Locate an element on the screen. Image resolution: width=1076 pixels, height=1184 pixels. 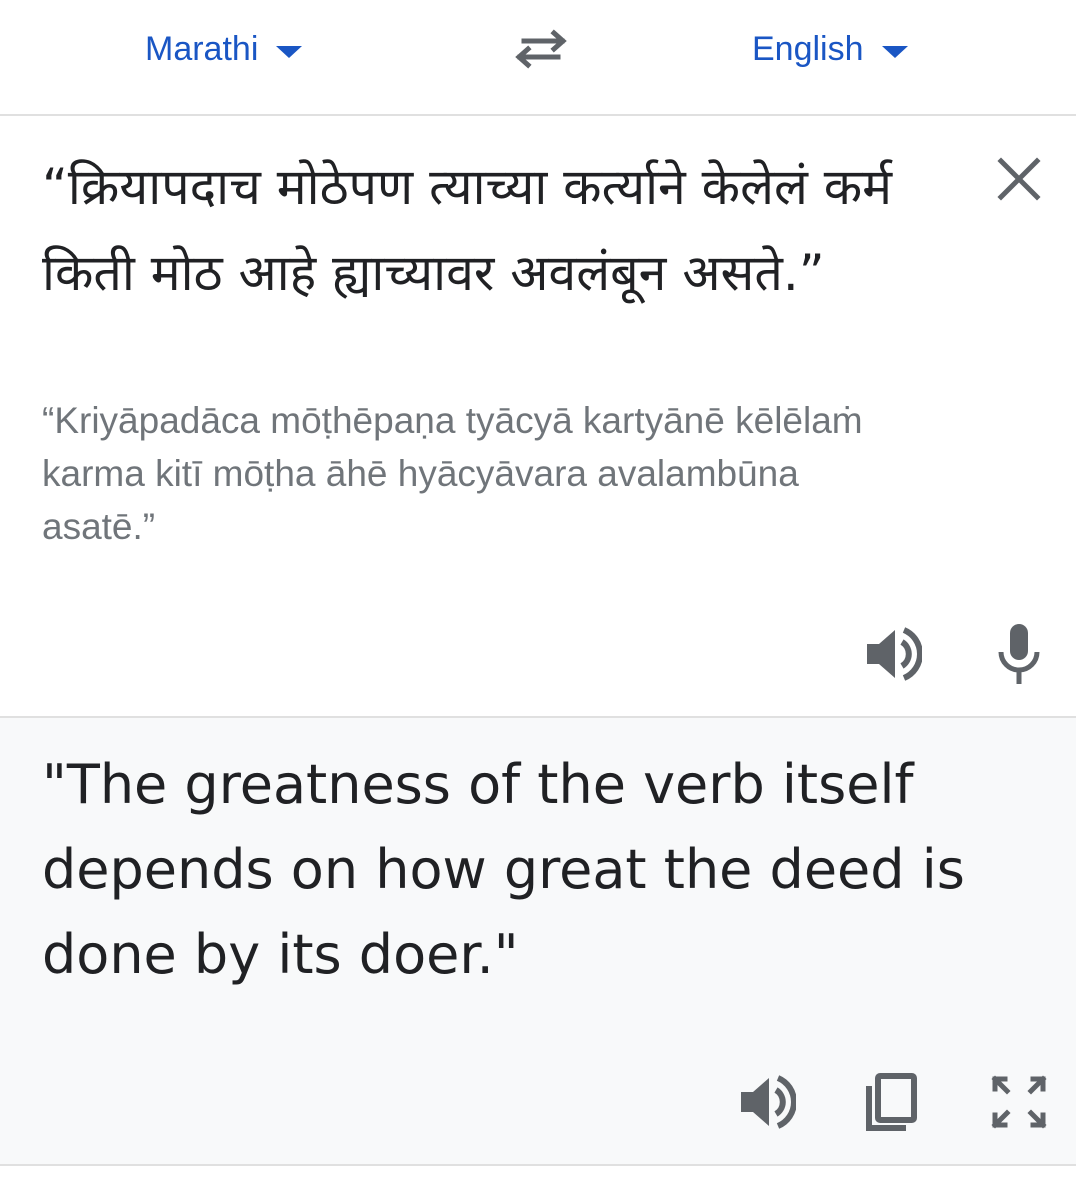
close-icon is located at coordinates (1019, 179).